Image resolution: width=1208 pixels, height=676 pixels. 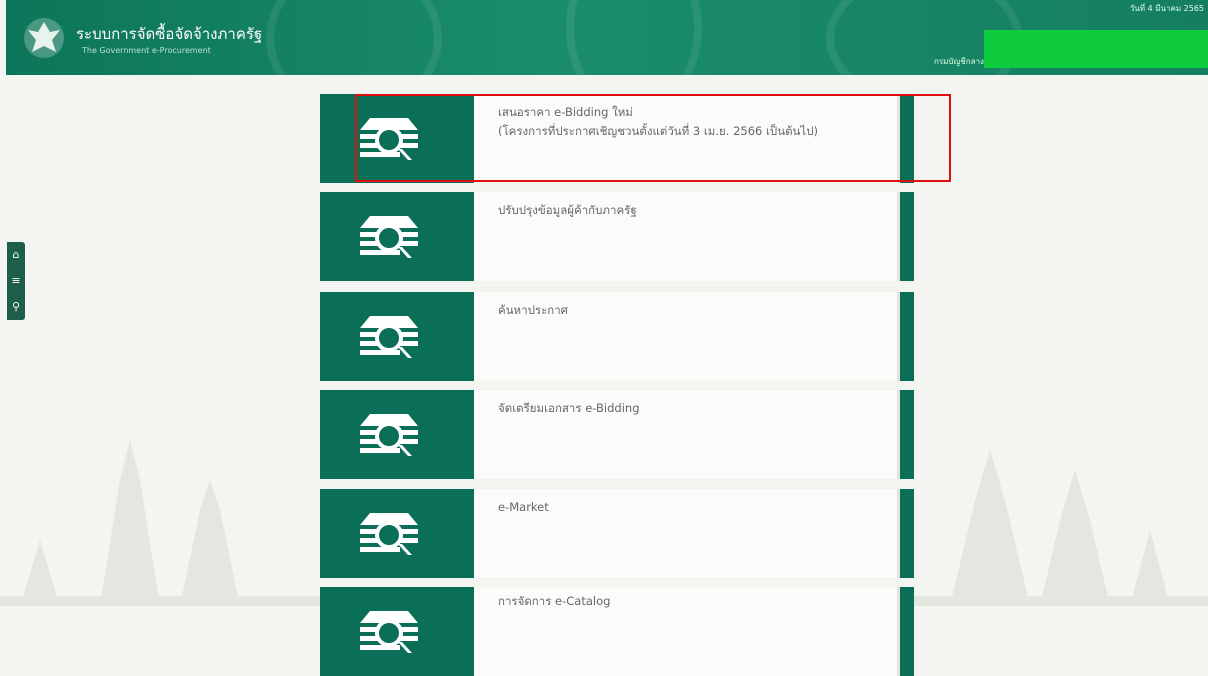 What do you see at coordinates (617, 434) in the screenshot?
I see `menu-item-prepare-e-bidding-docs: จัดเตรียมเอกสาร e-Bidding` at bounding box center [617, 434].